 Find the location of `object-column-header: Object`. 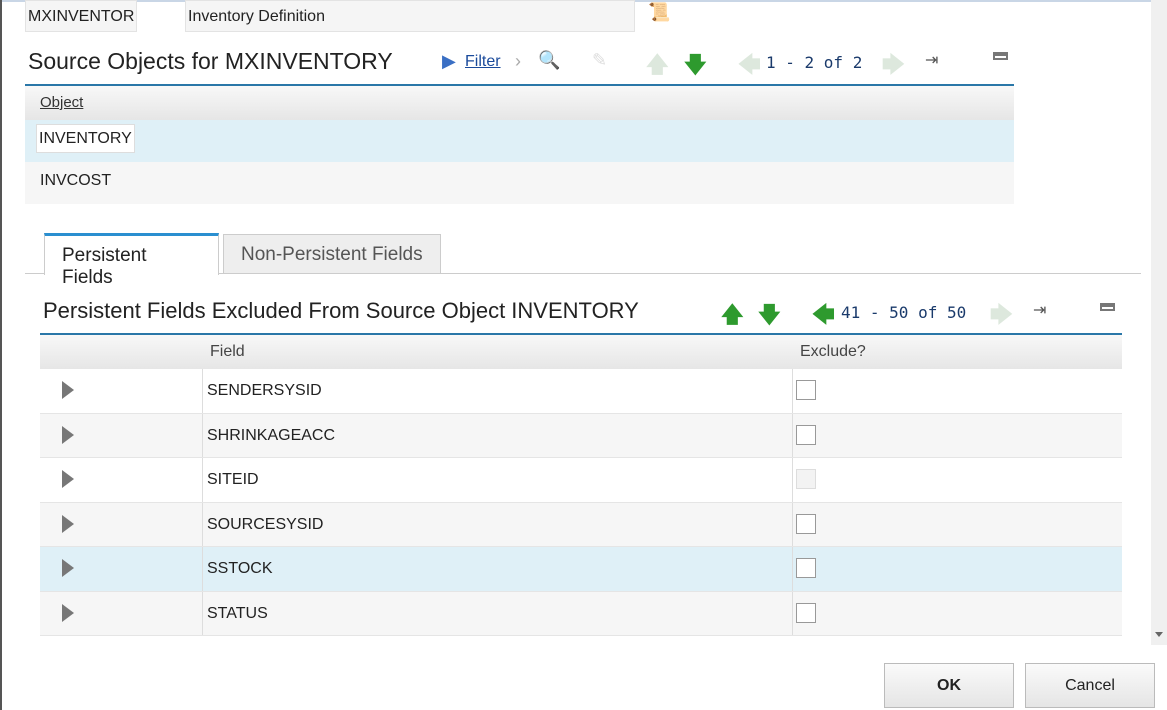

object-column-header: Object is located at coordinates (519, 103).